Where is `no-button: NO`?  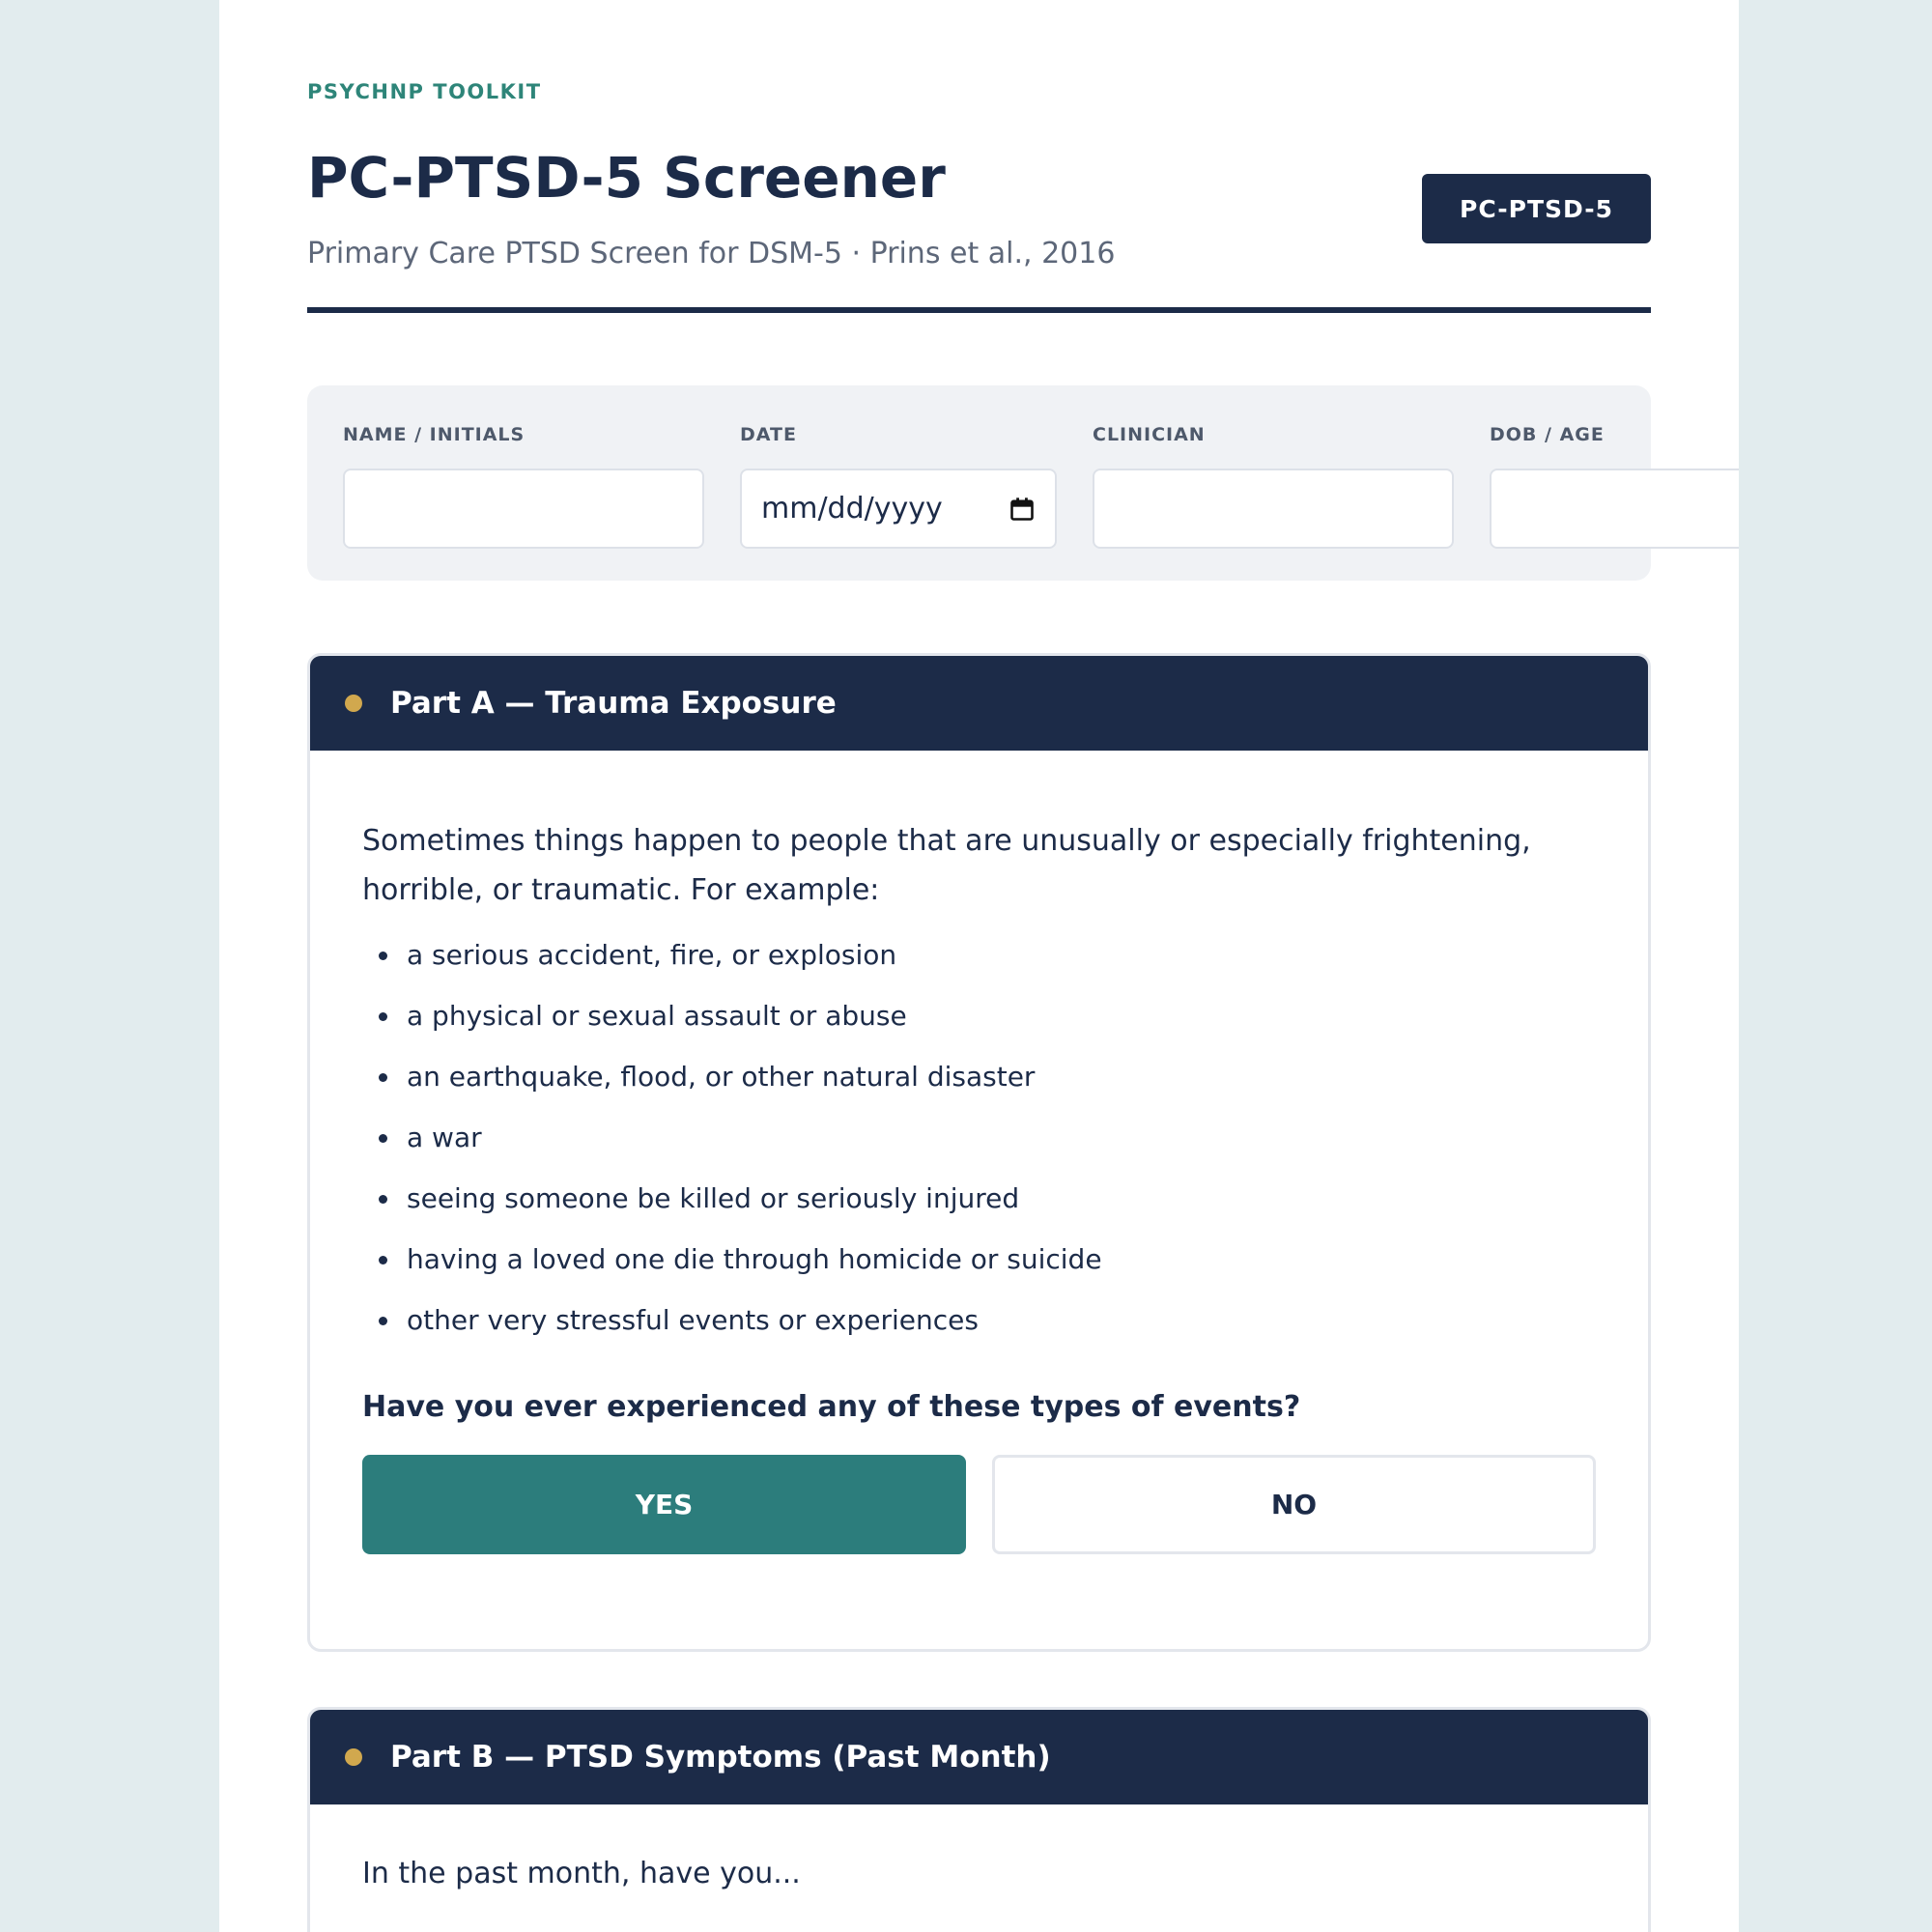
no-button: NO is located at coordinates (1294, 1504).